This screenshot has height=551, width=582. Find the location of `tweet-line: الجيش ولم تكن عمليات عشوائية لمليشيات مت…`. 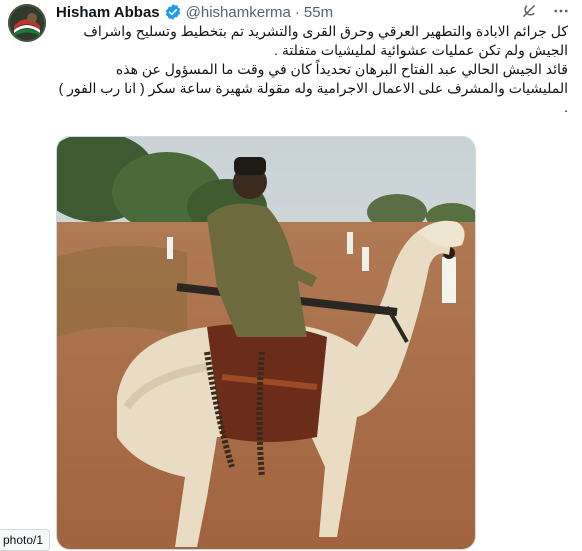

tweet-line: الجيش ولم تكن عمليات عشوائية لمليشيات مت… is located at coordinates (421, 50).